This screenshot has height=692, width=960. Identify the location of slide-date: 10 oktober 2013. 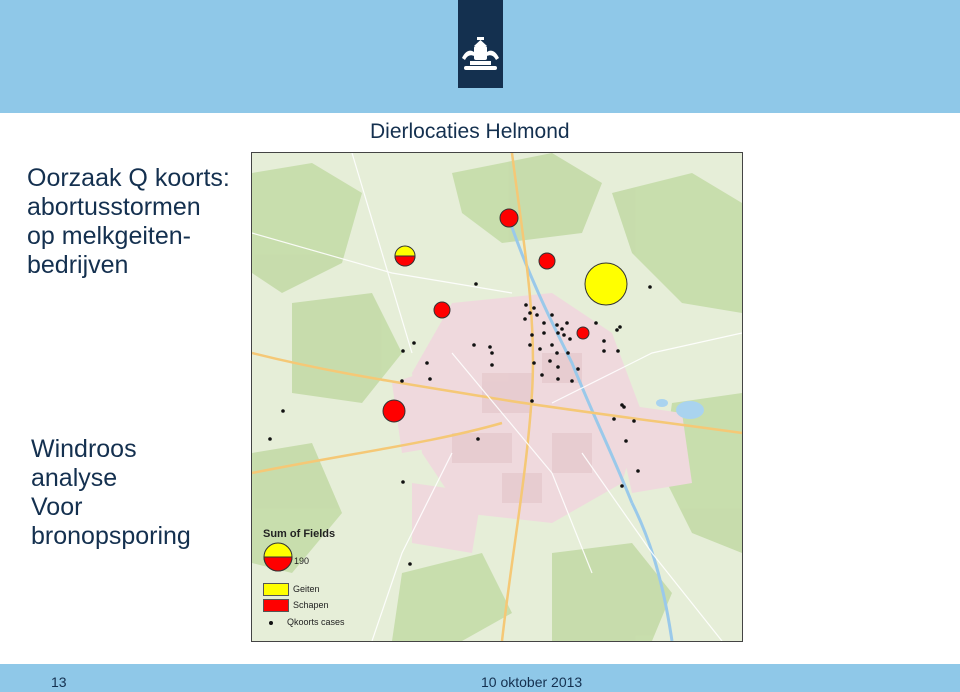
(532, 682).